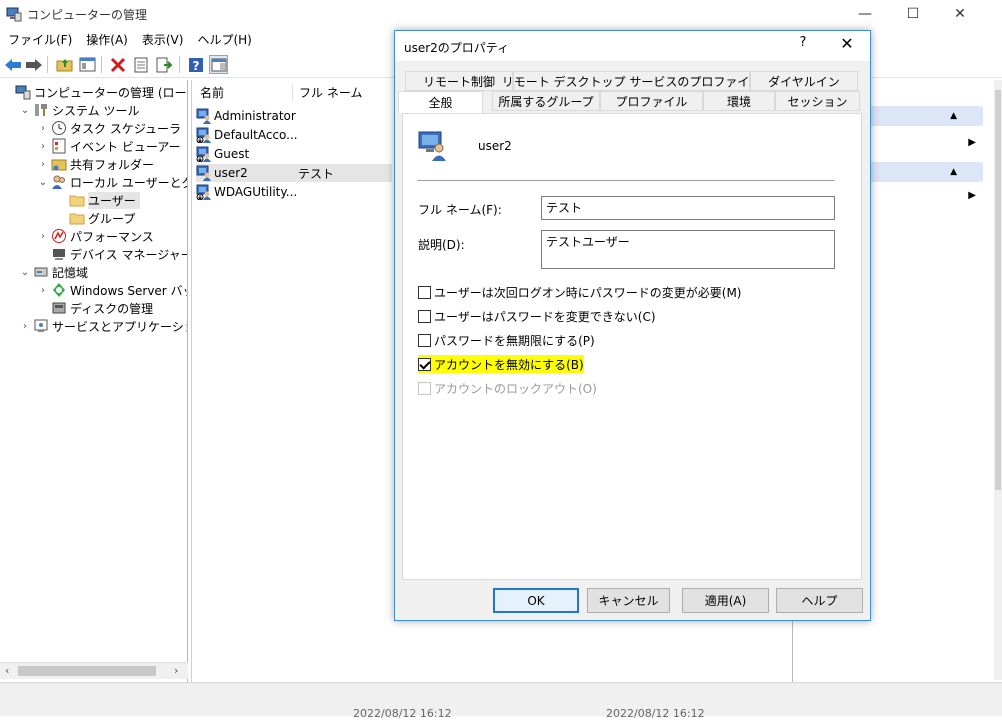 The height and width of the screenshot is (720, 1002). I want to click on help-button: ヘルプ, so click(819, 600).